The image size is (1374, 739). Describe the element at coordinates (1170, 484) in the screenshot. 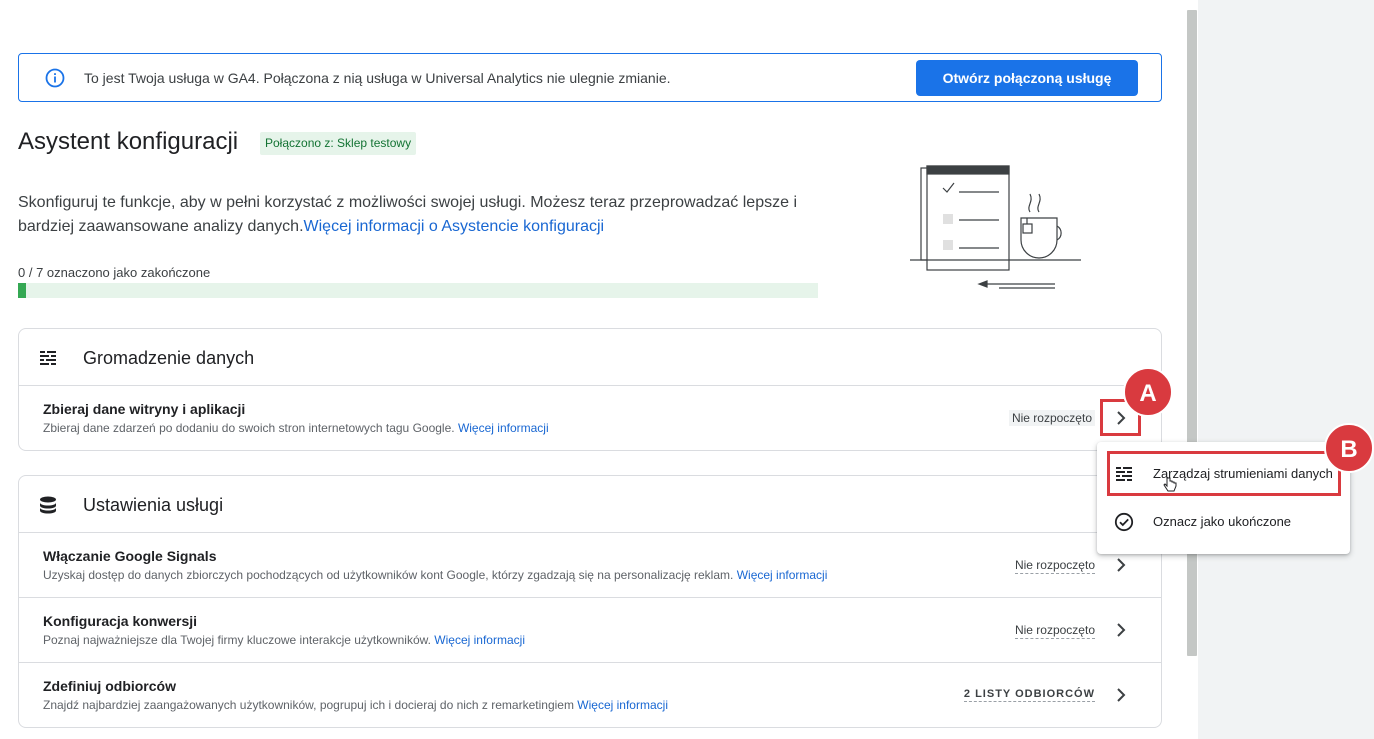

I see `hand-cursor-icon` at that location.